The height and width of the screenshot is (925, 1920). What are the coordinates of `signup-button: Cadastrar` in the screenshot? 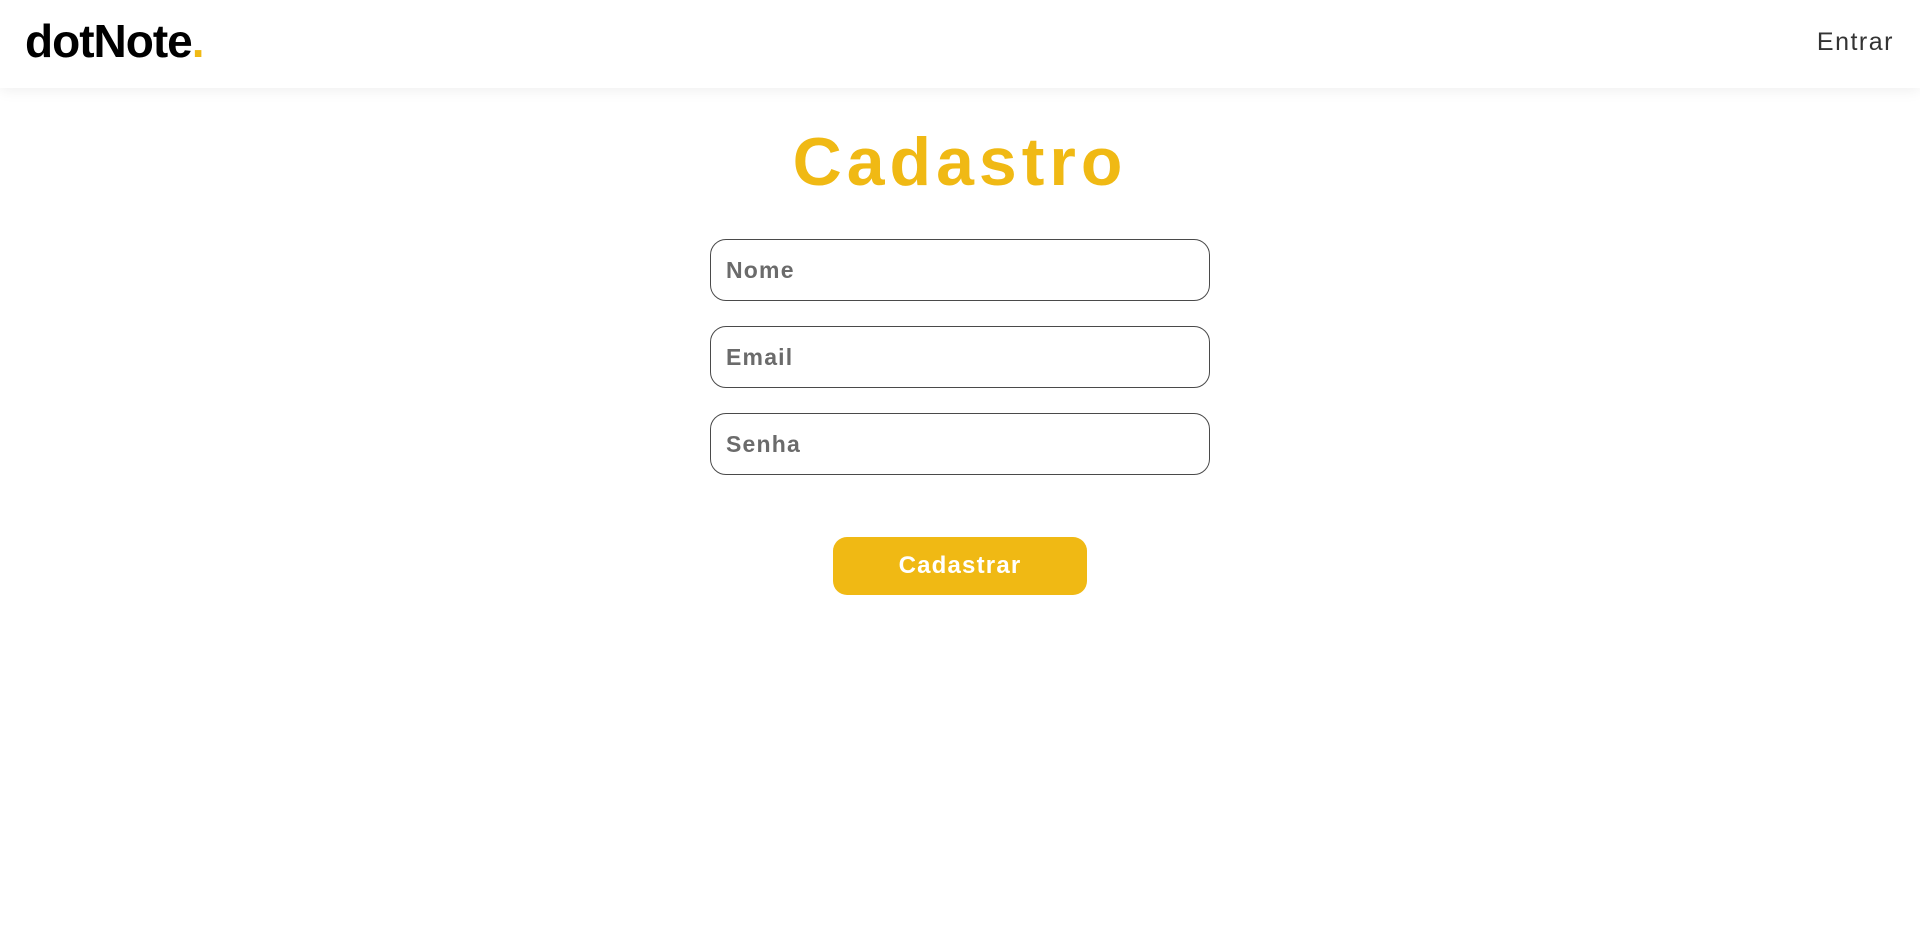 It's located at (960, 566).